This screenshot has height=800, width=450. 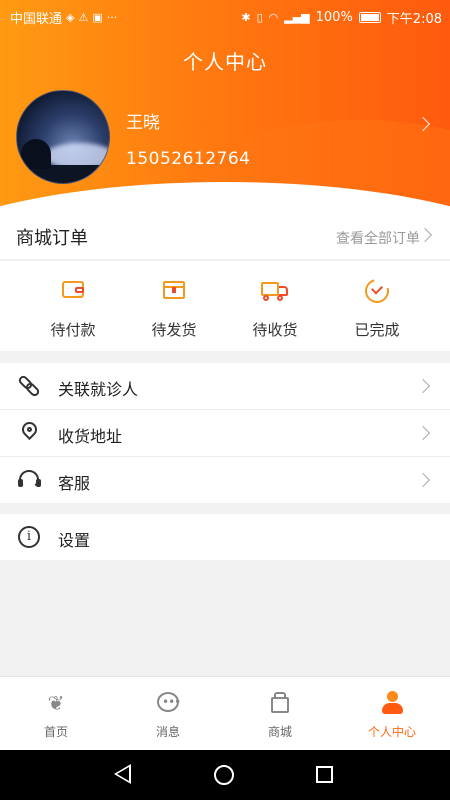 What do you see at coordinates (275, 307) in the screenshot?
I see `order-pending-receipt: 待收货` at bounding box center [275, 307].